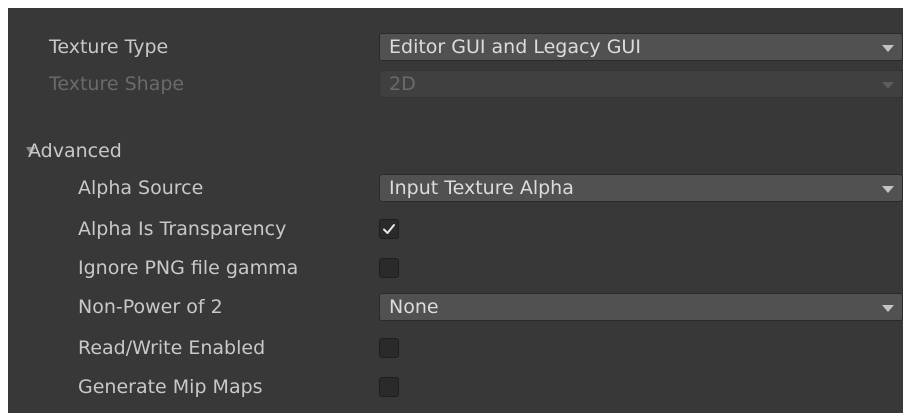 The height and width of the screenshot is (413, 903). What do you see at coordinates (455, 268) in the screenshot?
I see `ignore-png-gamma-row: Ignore PNG file gamma` at bounding box center [455, 268].